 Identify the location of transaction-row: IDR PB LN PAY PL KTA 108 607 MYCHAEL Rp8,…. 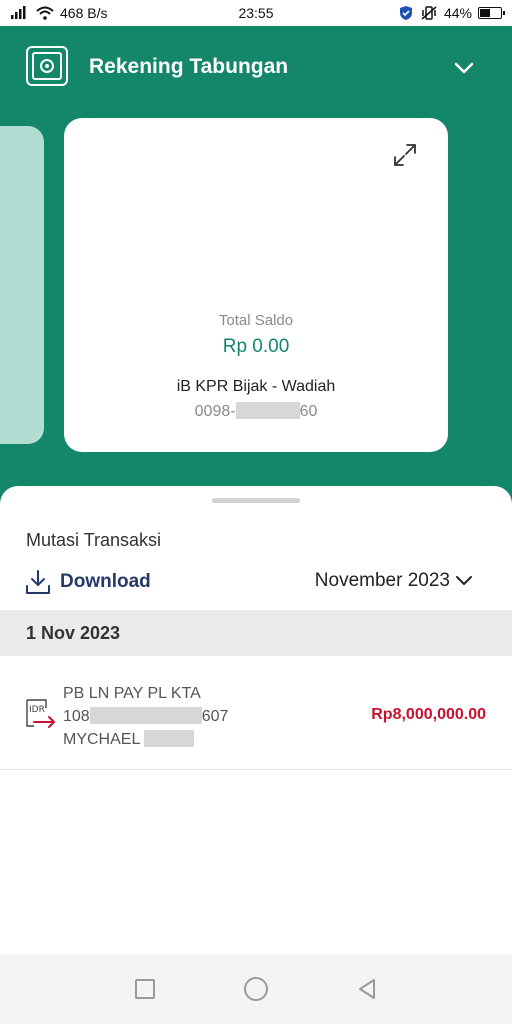
(256, 713).